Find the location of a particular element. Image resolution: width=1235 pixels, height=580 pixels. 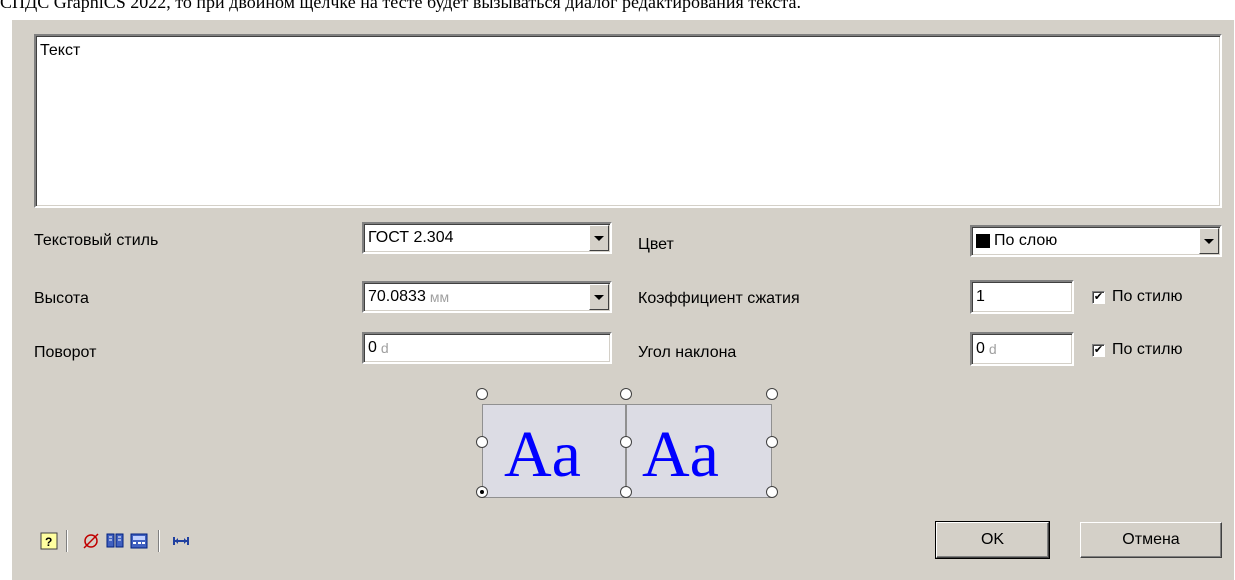

rotation-value: 0 is located at coordinates (372, 347).